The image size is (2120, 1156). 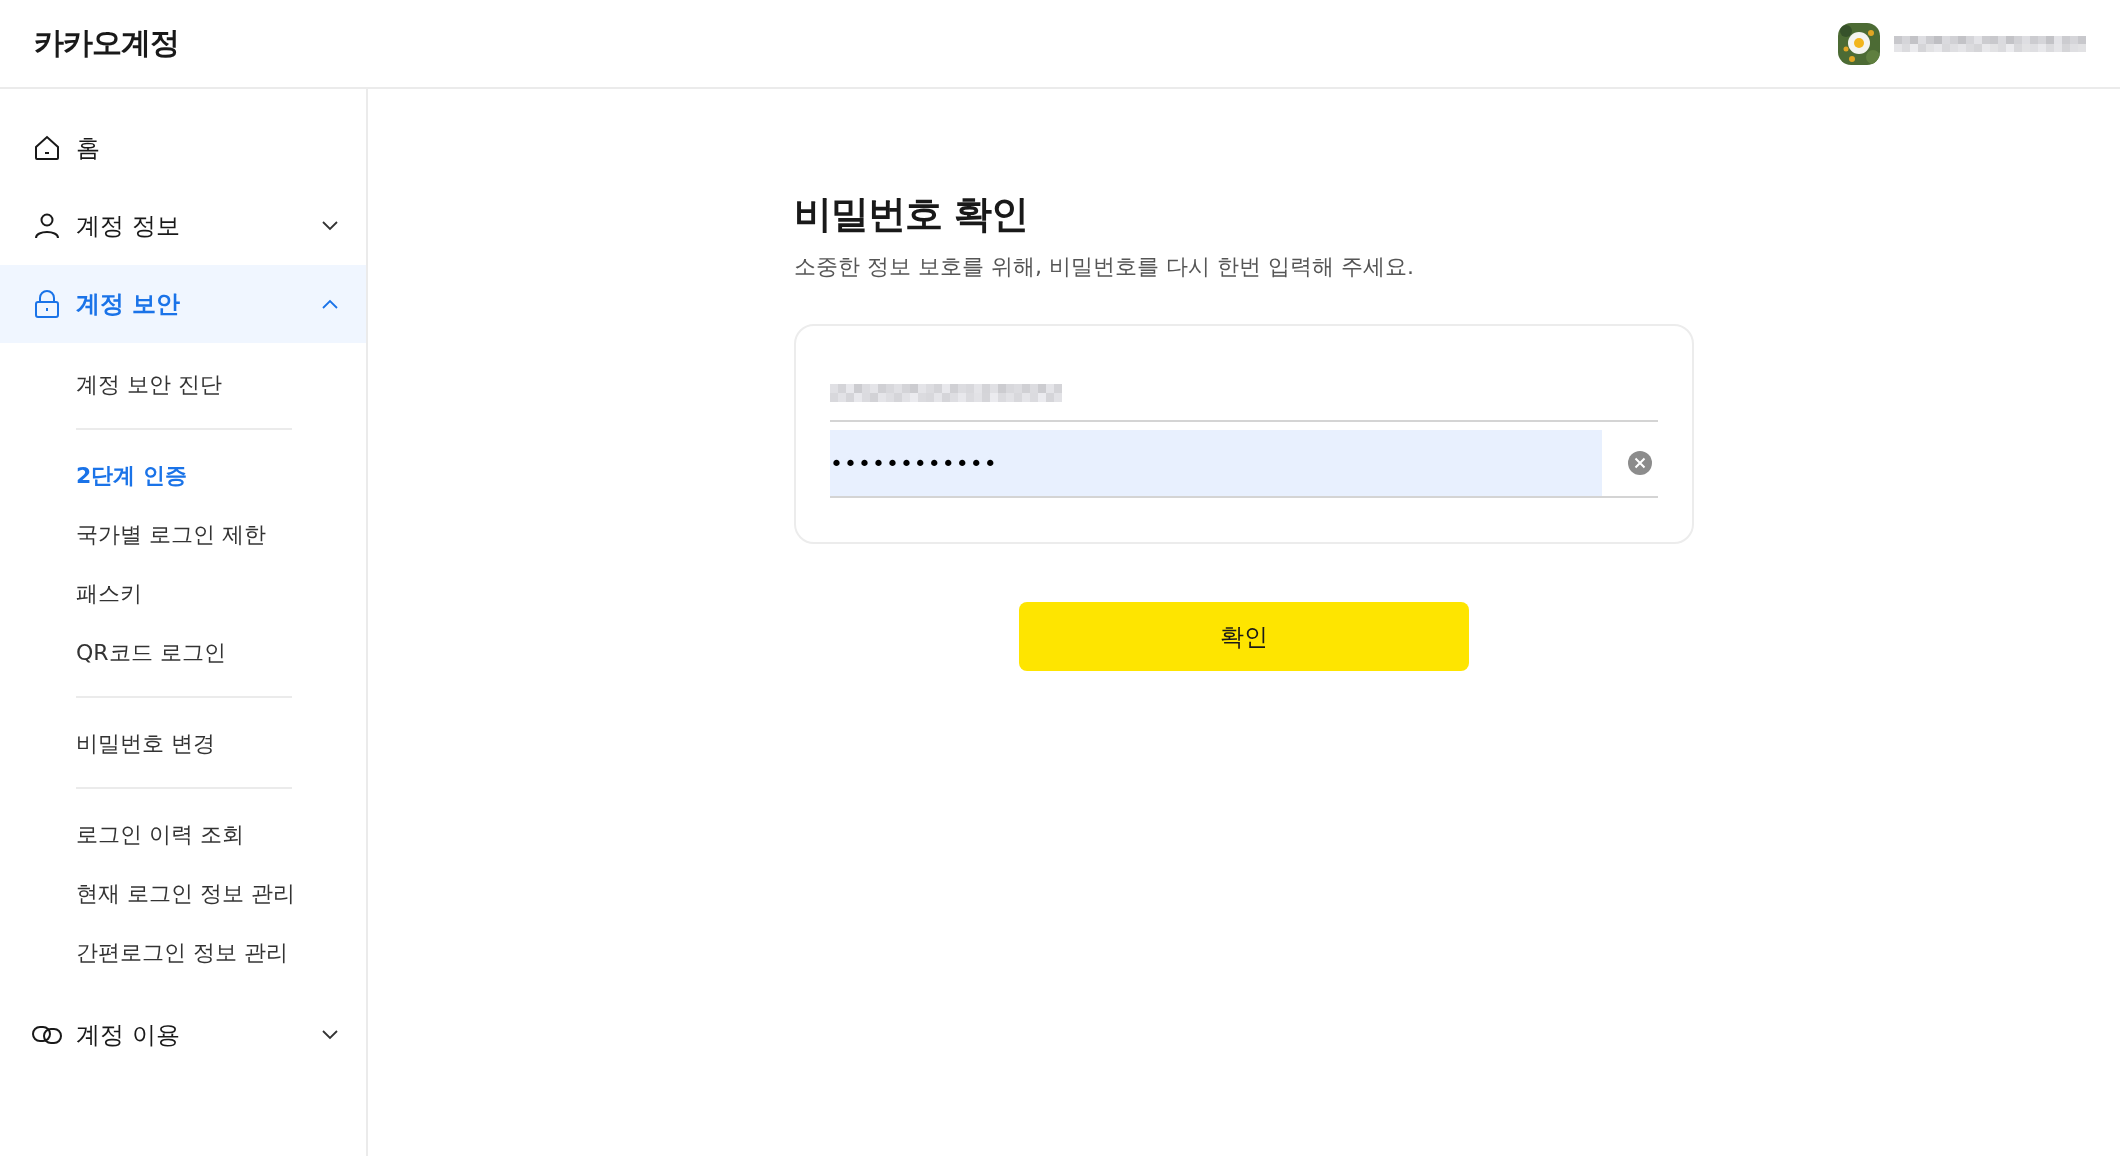 I want to click on person-icon, so click(x=47, y=226).